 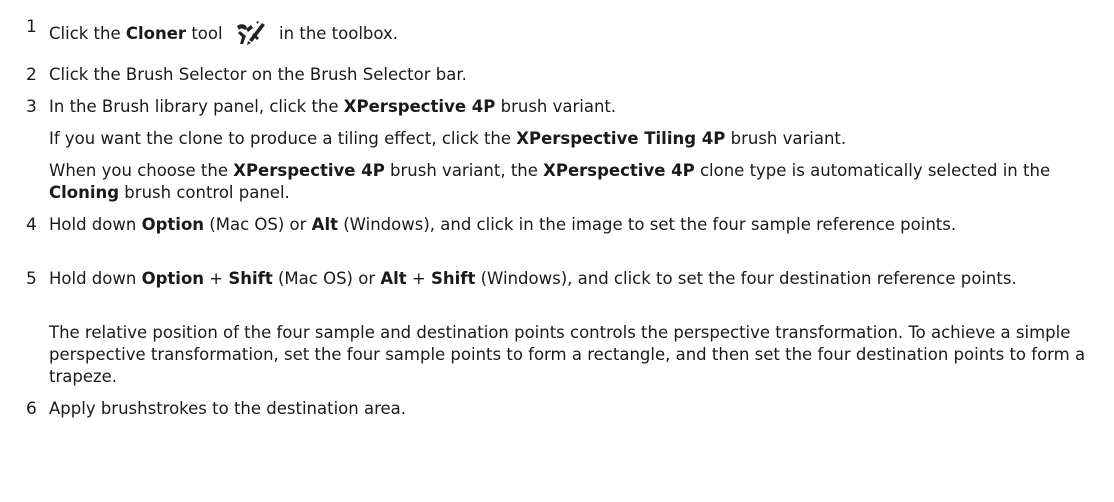 I want to click on step-text-part: In the Brush library panel, click the, so click(x=196, y=106).